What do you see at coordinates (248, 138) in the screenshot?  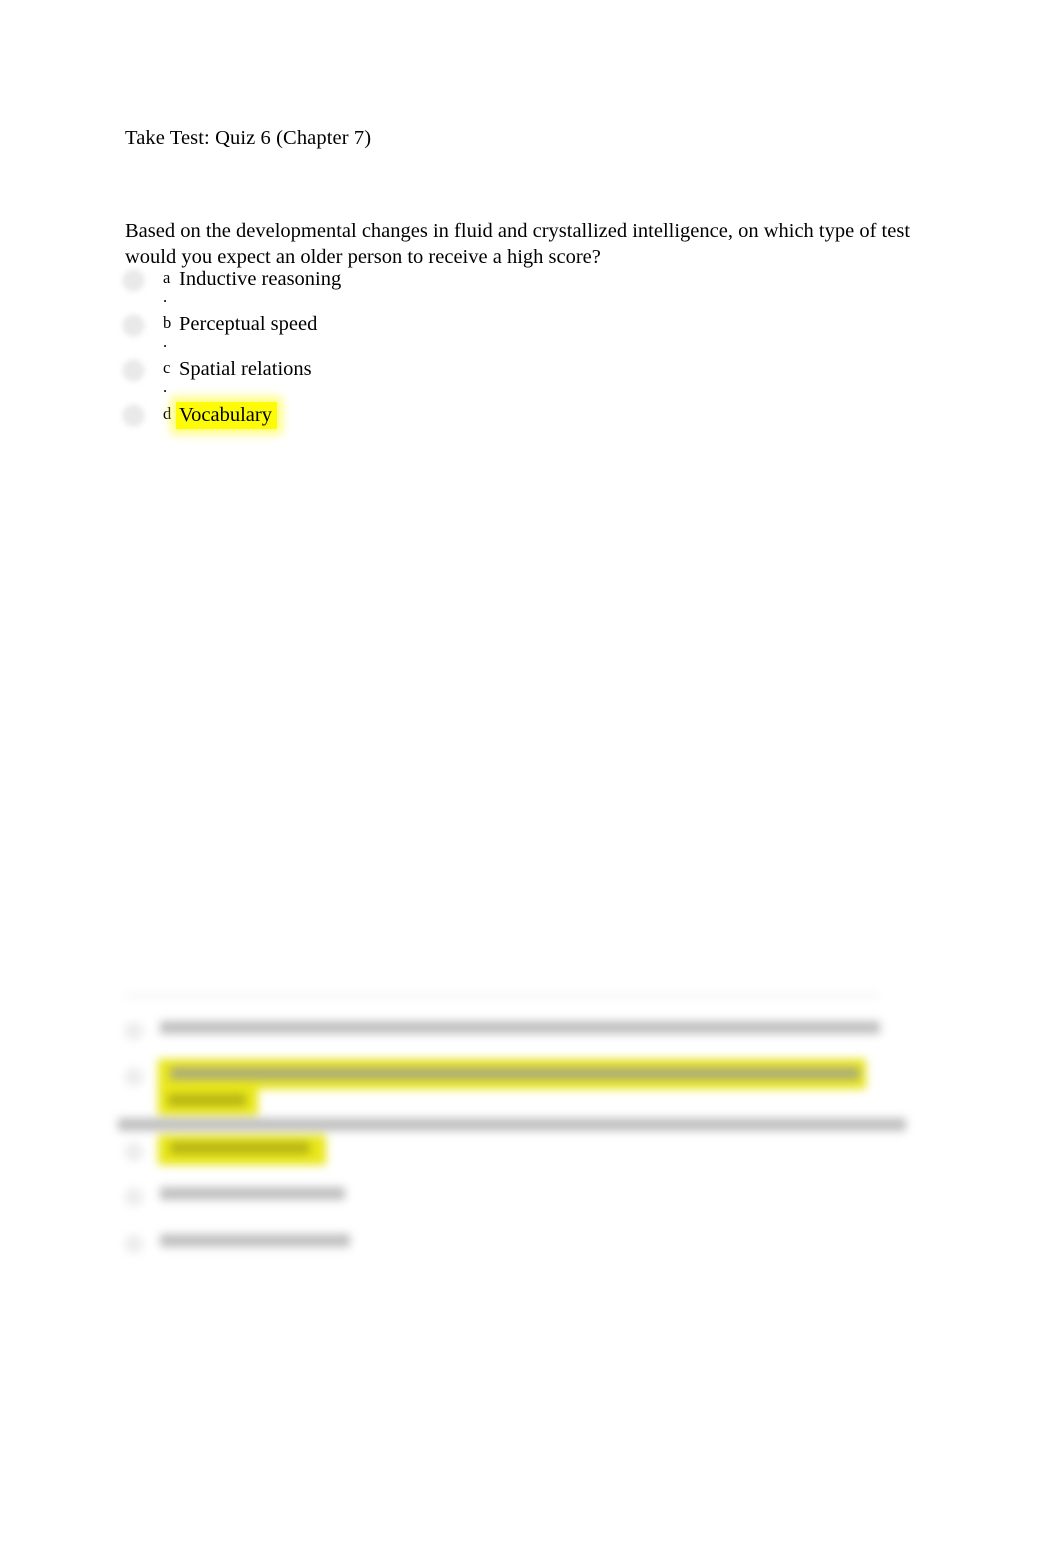 I see `page-title: Take Test: Quiz 6 (Chapter 7)` at bounding box center [248, 138].